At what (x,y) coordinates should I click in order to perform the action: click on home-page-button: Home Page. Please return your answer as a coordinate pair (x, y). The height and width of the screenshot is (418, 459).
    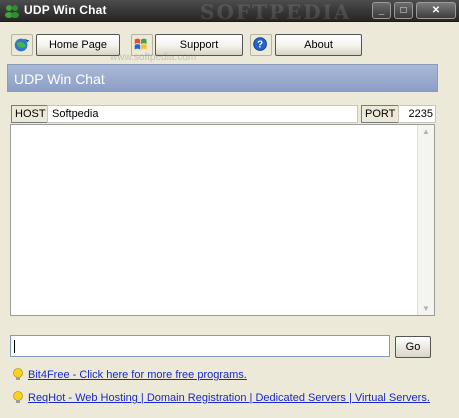
    Looking at the image, I should click on (78, 45).